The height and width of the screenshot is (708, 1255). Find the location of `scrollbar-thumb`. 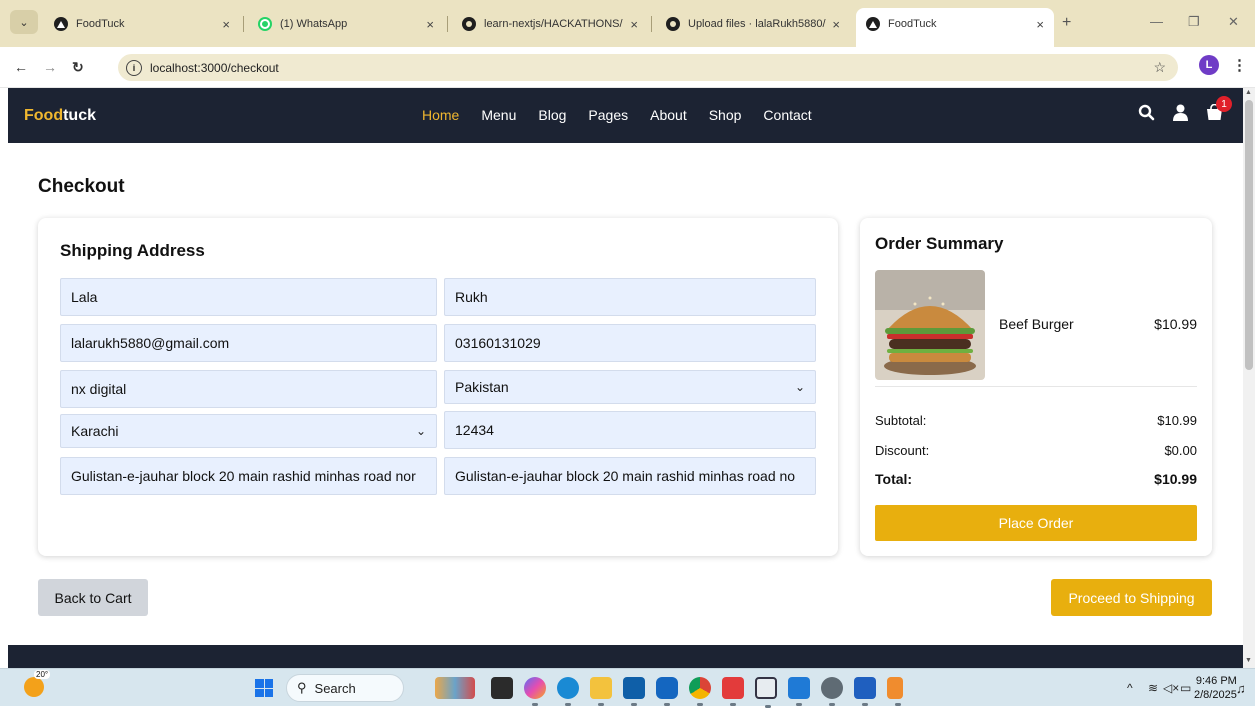

scrollbar-thumb is located at coordinates (1249, 235).